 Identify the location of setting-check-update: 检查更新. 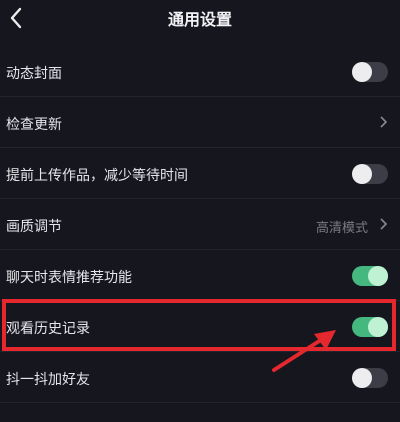
(200, 122).